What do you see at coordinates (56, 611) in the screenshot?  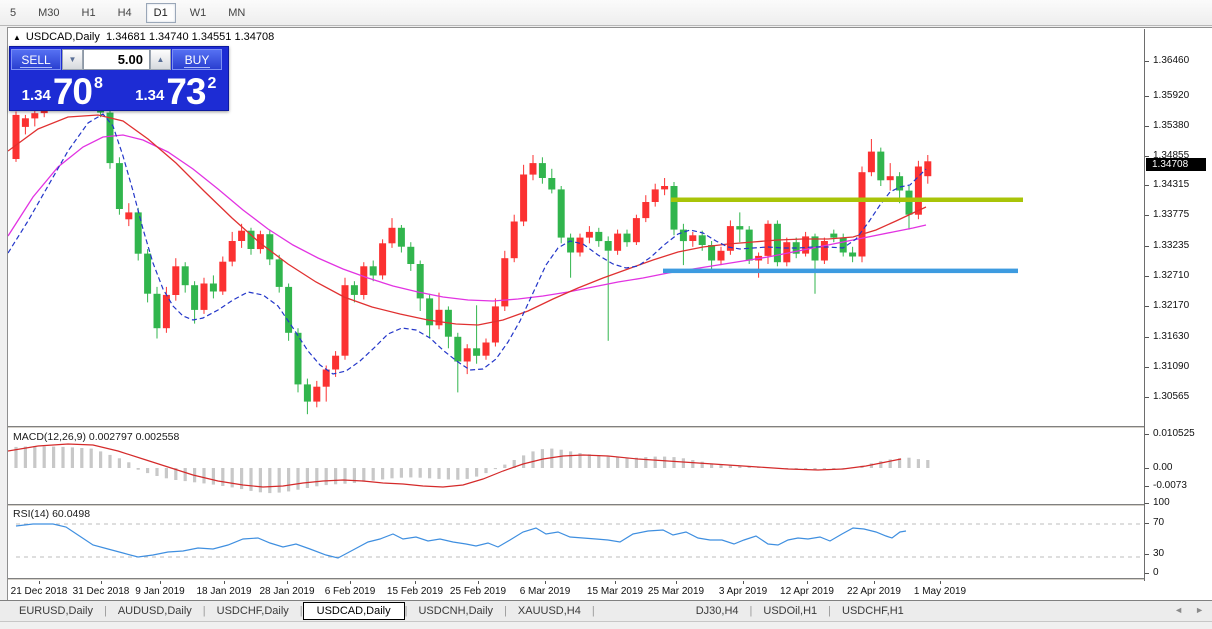 I see `tab-eurusd-daily: EURUSD,Daily` at bounding box center [56, 611].